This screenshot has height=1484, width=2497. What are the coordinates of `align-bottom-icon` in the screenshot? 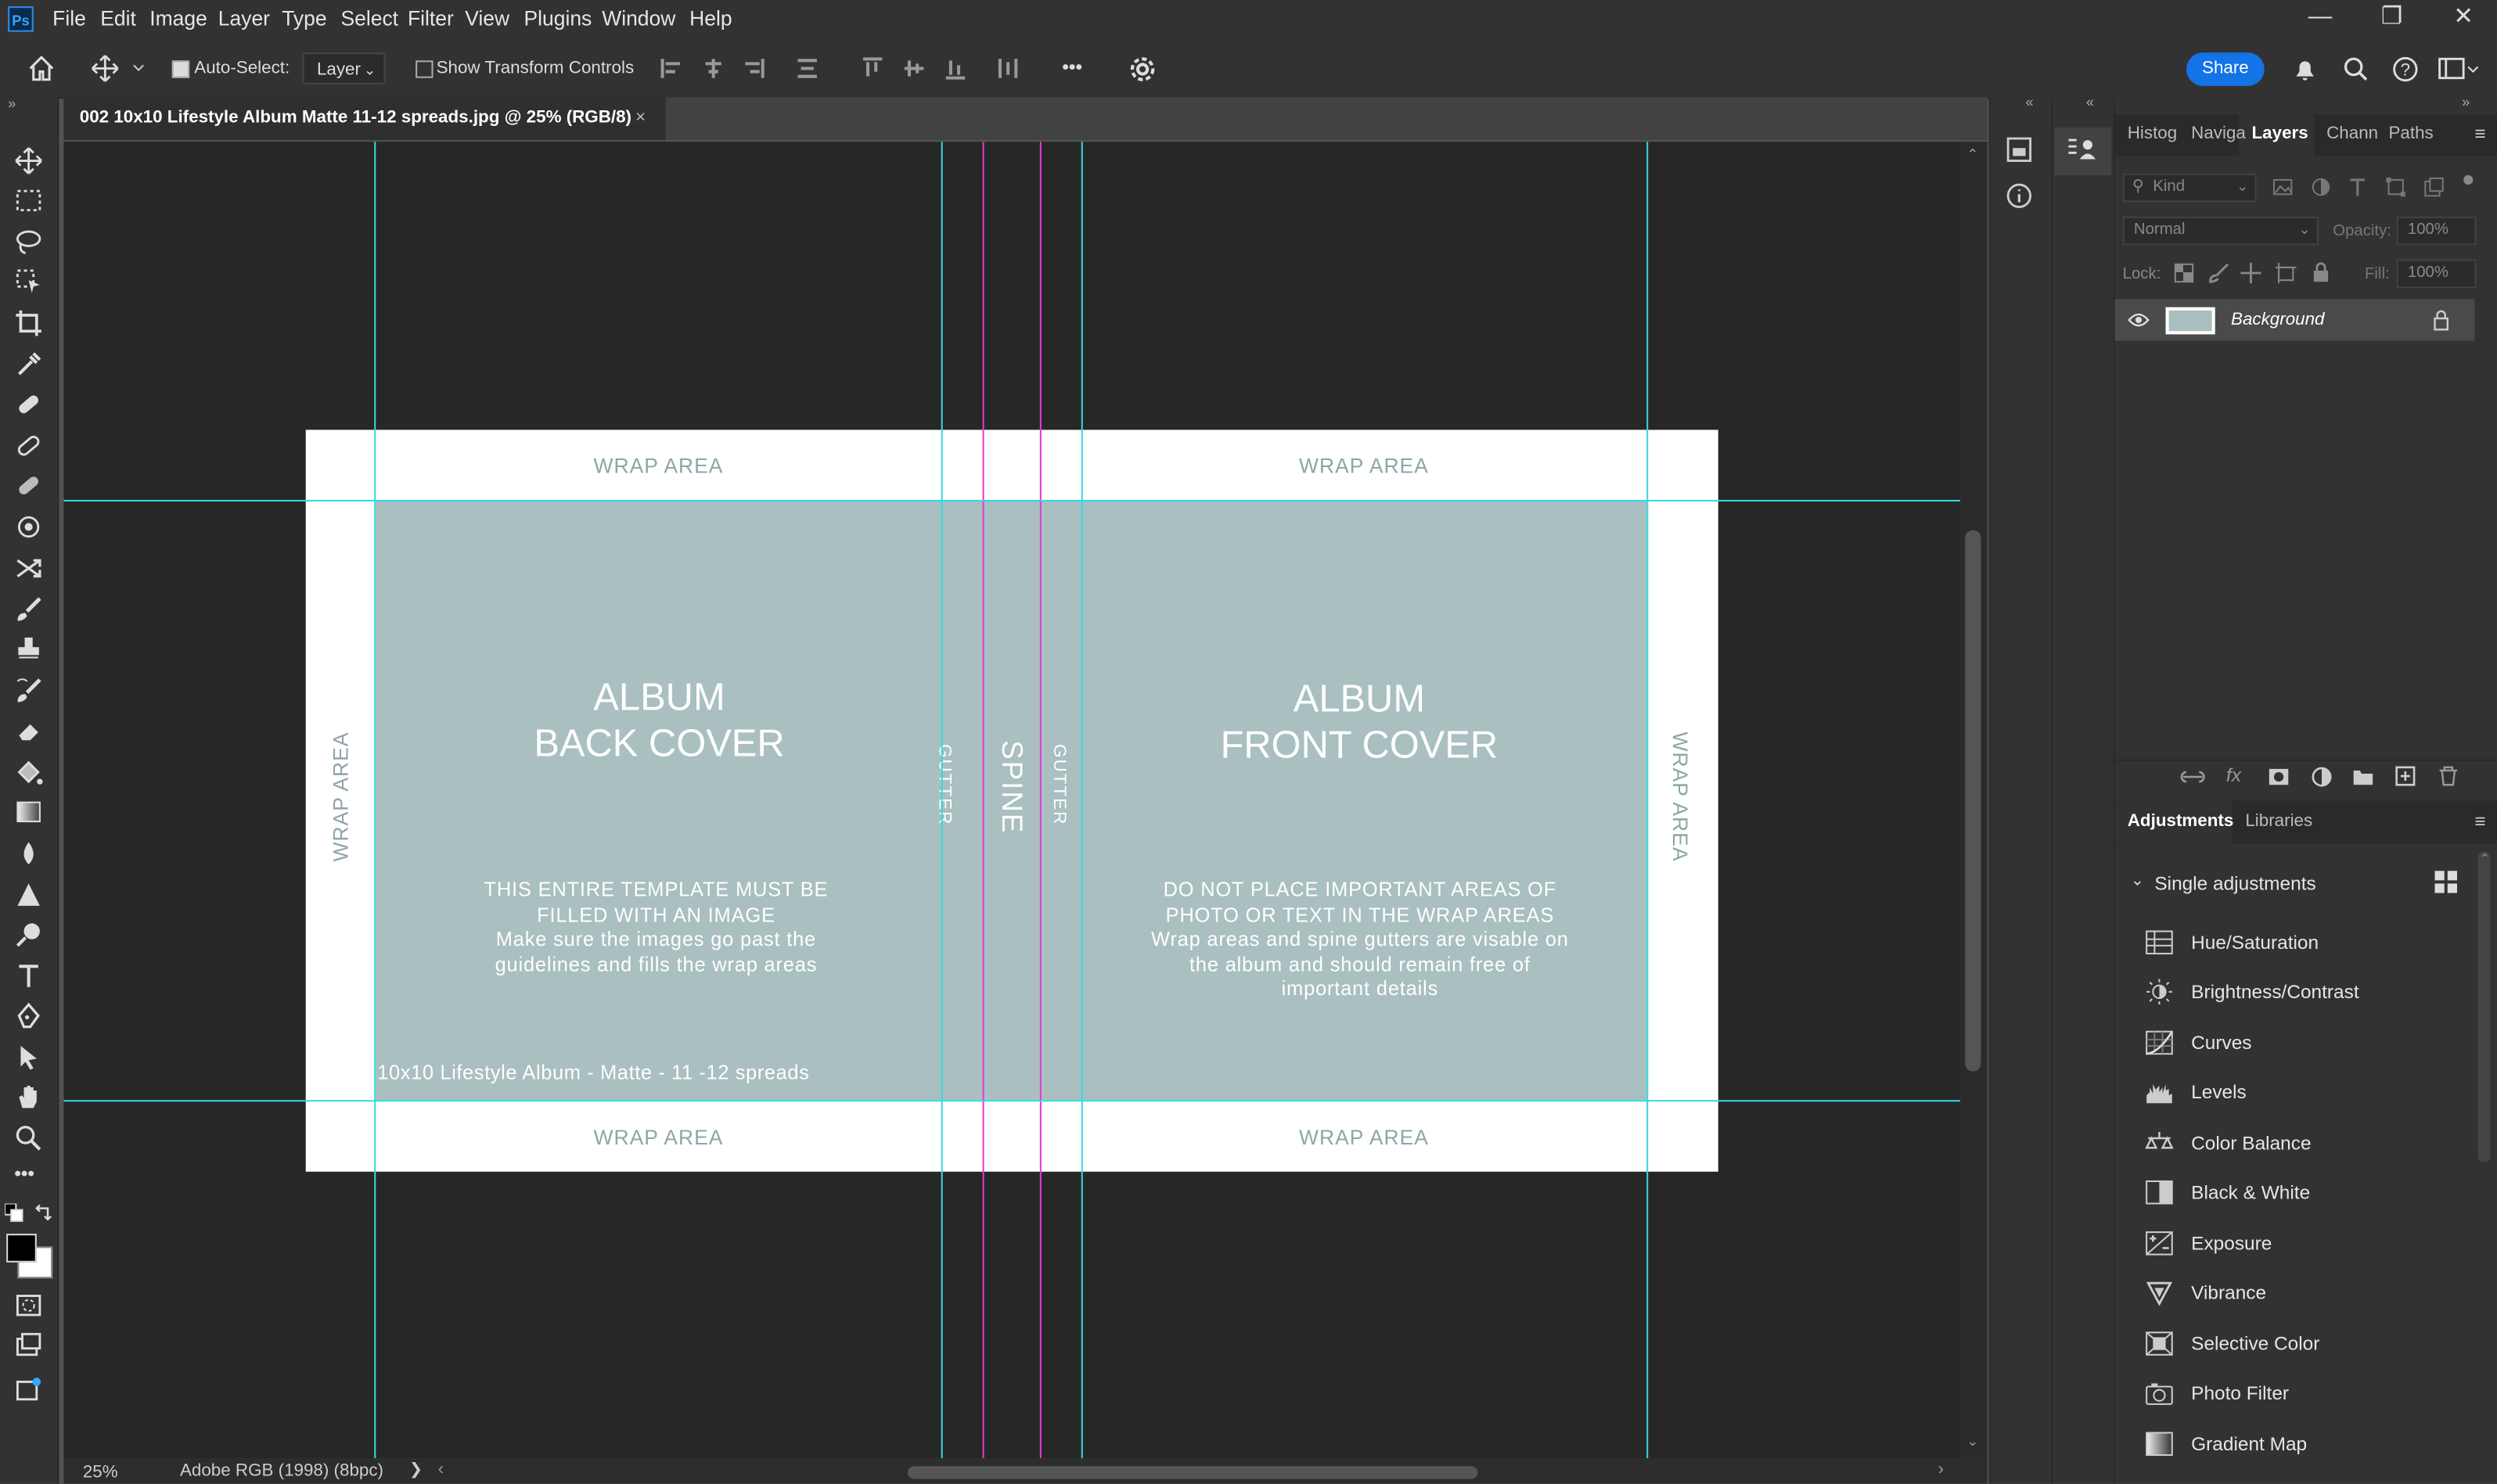 It's located at (955, 68).